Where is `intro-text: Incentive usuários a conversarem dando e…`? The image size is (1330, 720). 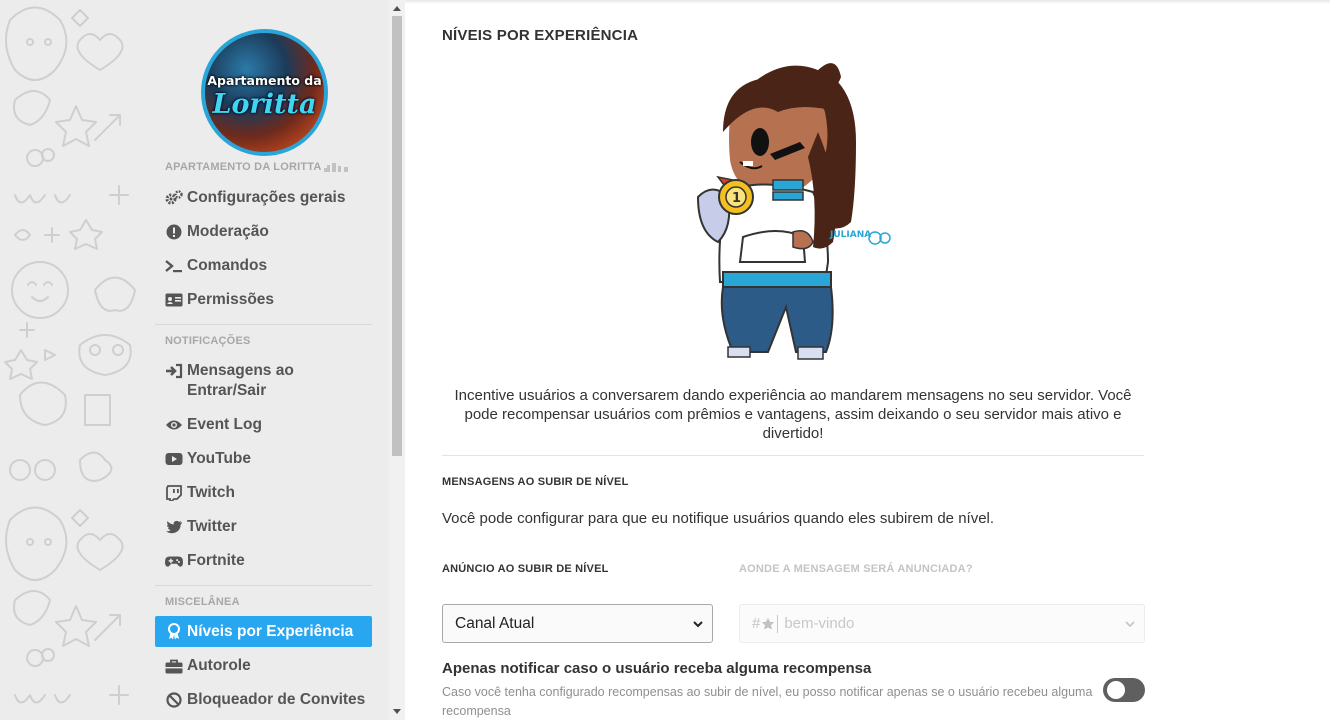
intro-text: Incentive usuários a conversarem dando e… is located at coordinates (793, 414).